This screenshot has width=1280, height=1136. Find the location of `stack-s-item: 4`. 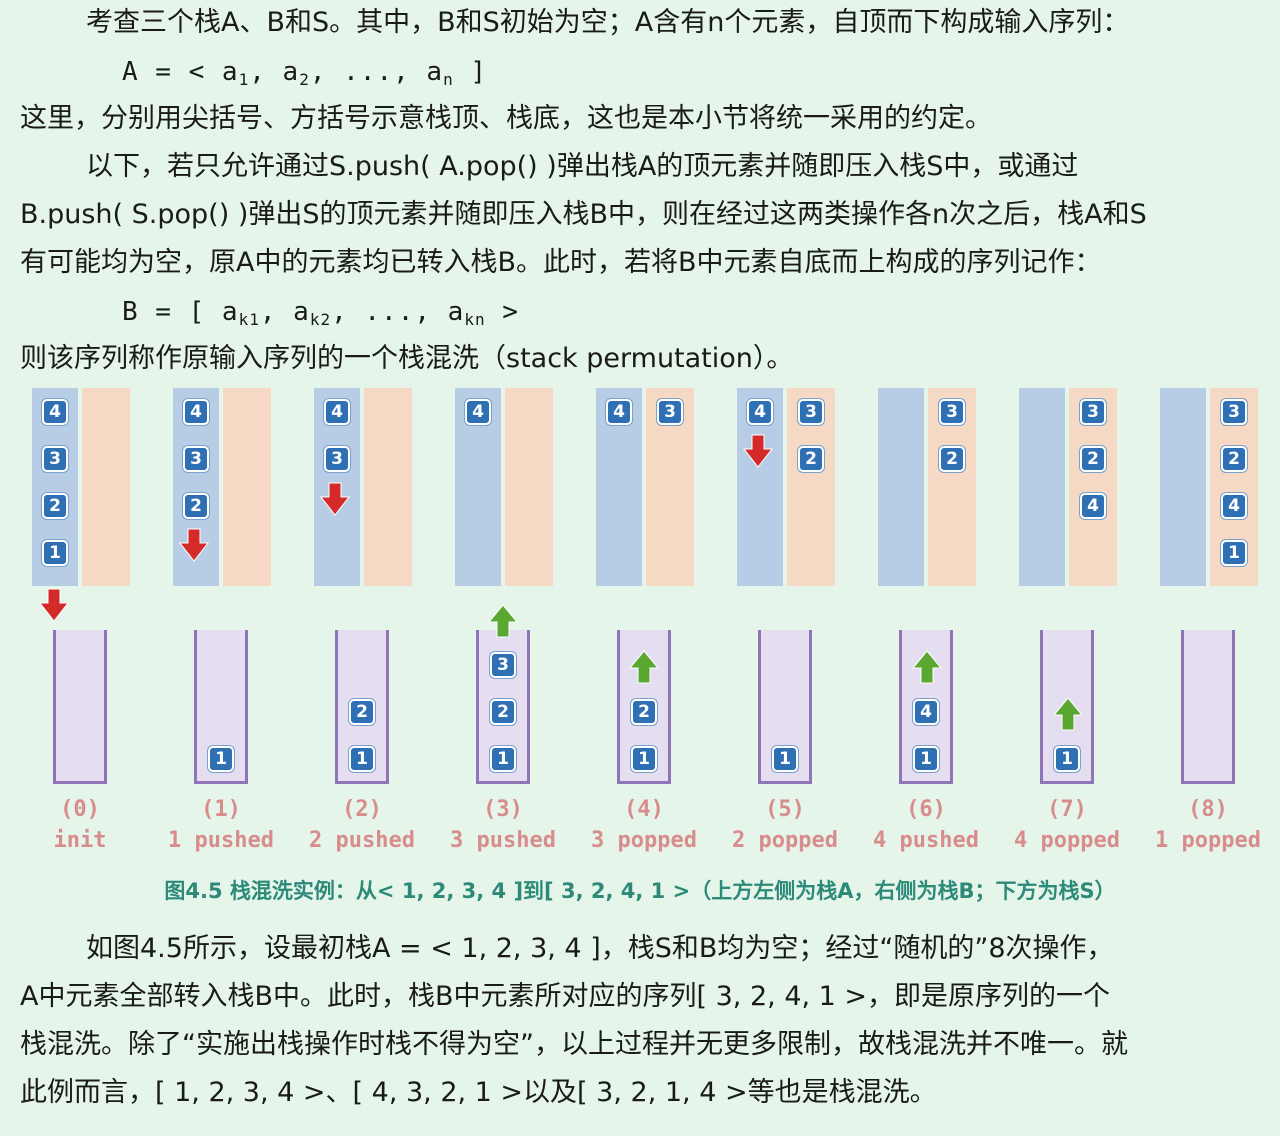

stack-s-item: 4 is located at coordinates (926, 712).